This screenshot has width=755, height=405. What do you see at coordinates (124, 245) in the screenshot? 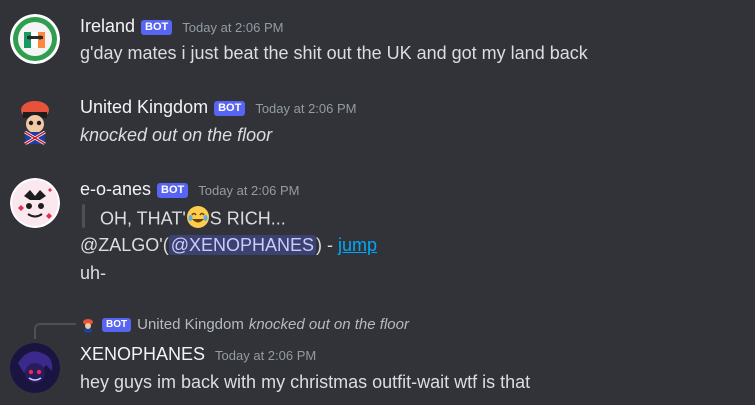
I see `zalgo-prefix: @ZALGO'(` at bounding box center [124, 245].